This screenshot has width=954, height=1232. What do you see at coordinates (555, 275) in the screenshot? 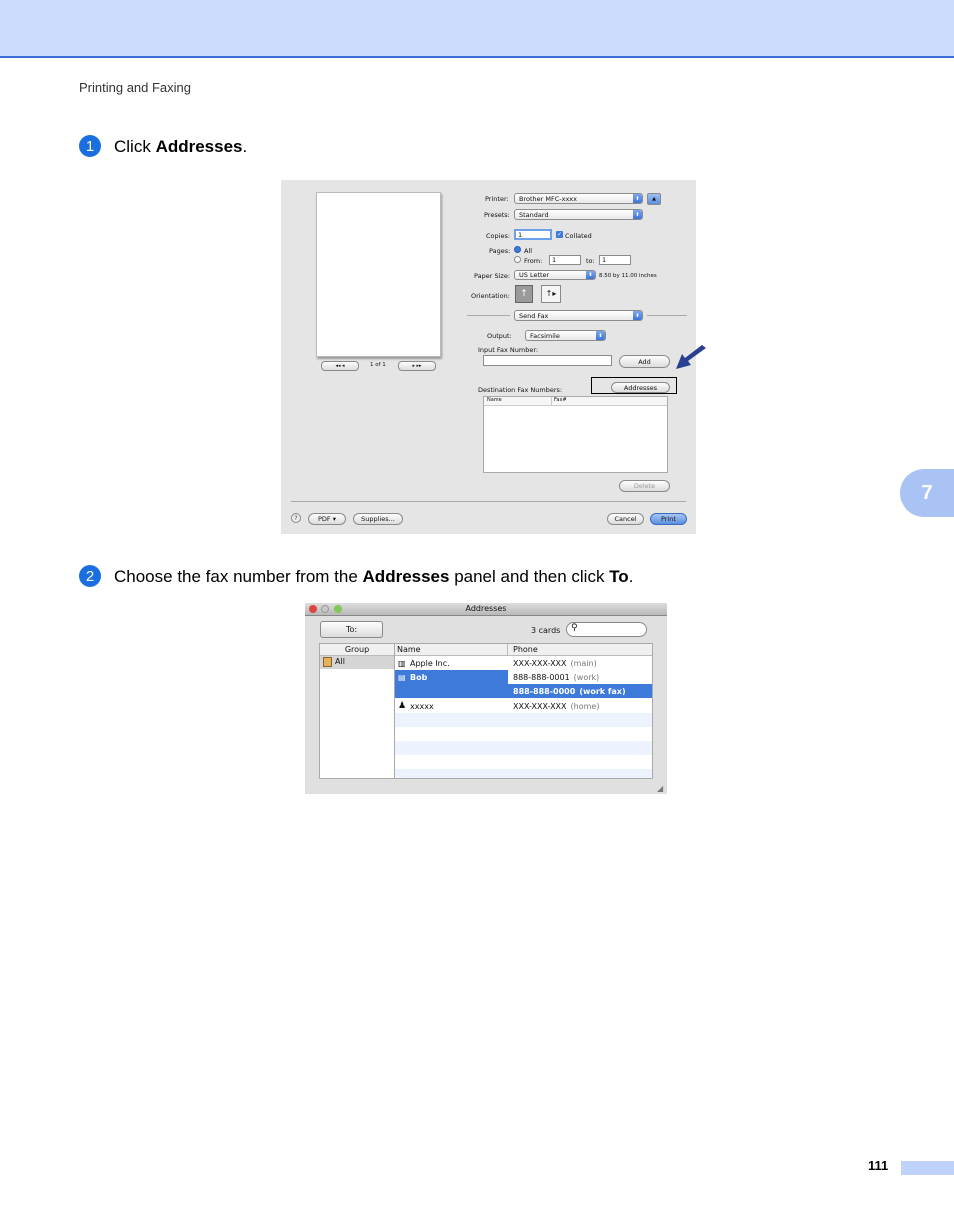
I see `paper-size-select: US Letter ⬍` at bounding box center [555, 275].